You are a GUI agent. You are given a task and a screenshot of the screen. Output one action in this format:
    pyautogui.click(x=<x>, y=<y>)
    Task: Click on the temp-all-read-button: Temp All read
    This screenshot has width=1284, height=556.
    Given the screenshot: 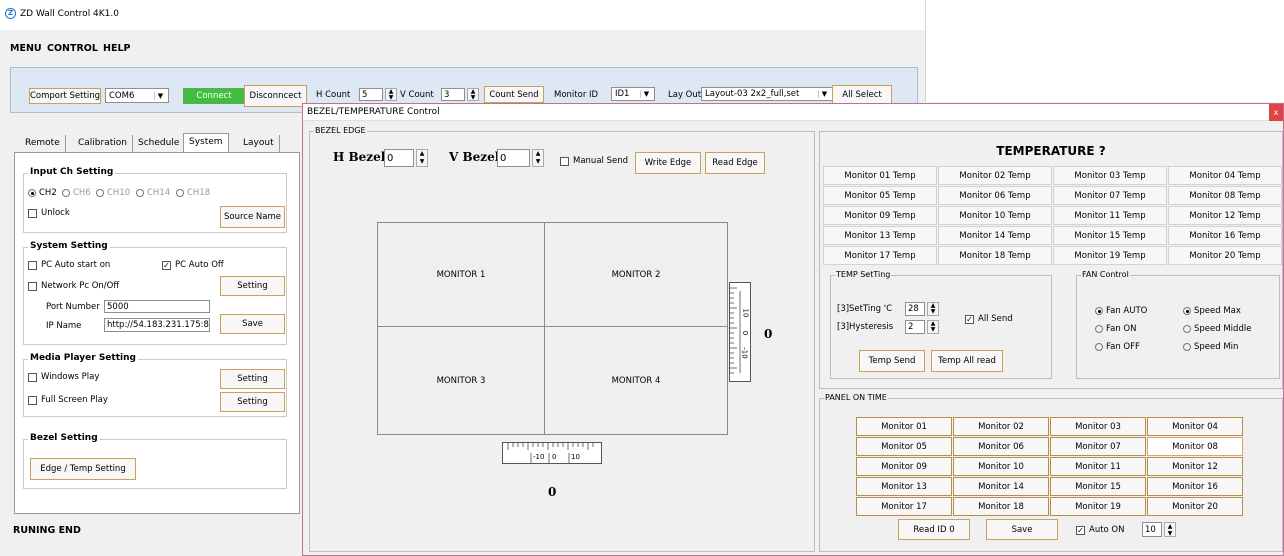 What is the action you would take?
    pyautogui.click(x=967, y=361)
    